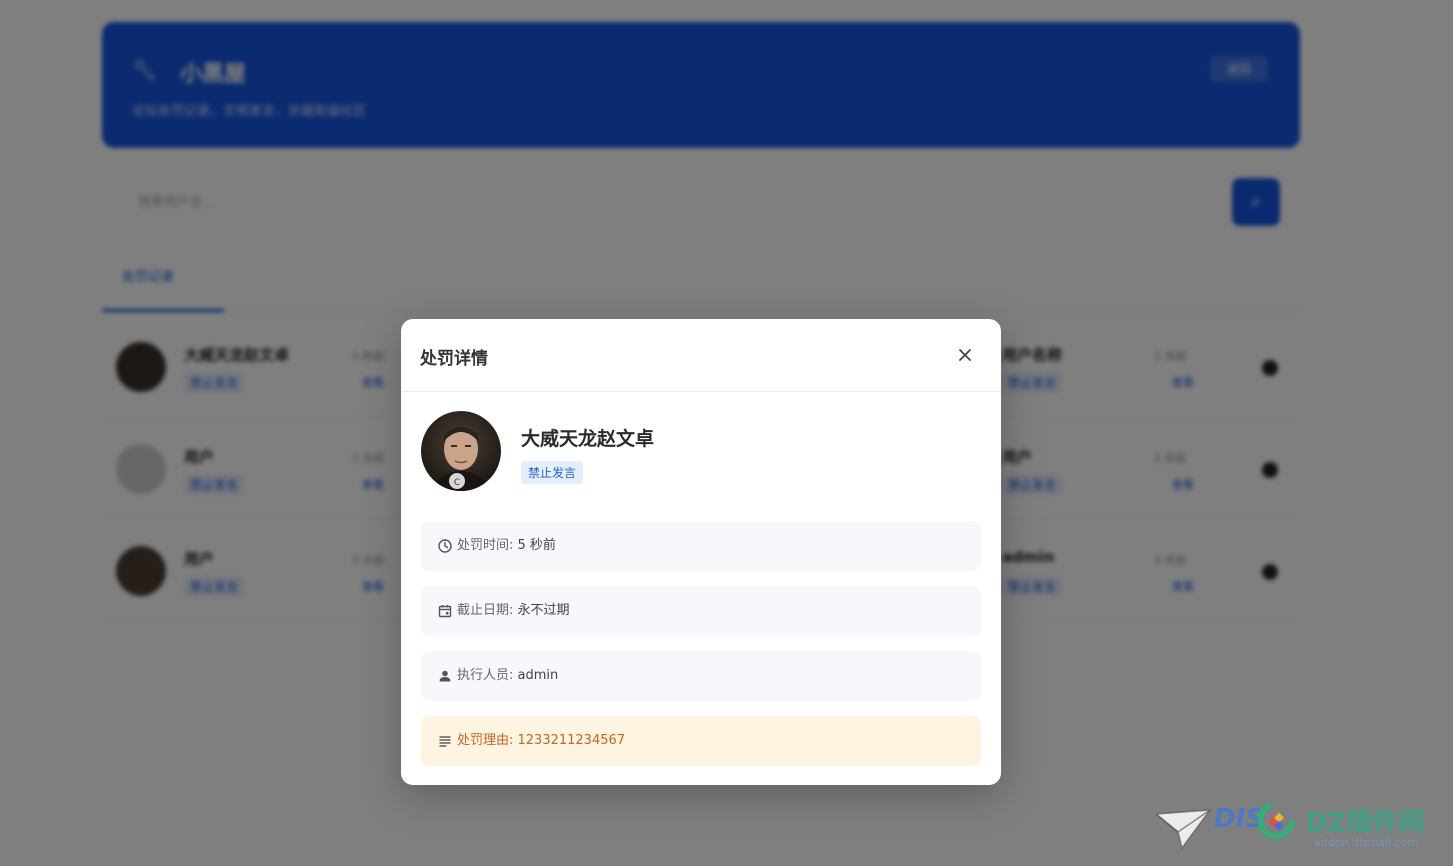  Describe the element at coordinates (445, 676) in the screenshot. I see `person-icon` at that location.